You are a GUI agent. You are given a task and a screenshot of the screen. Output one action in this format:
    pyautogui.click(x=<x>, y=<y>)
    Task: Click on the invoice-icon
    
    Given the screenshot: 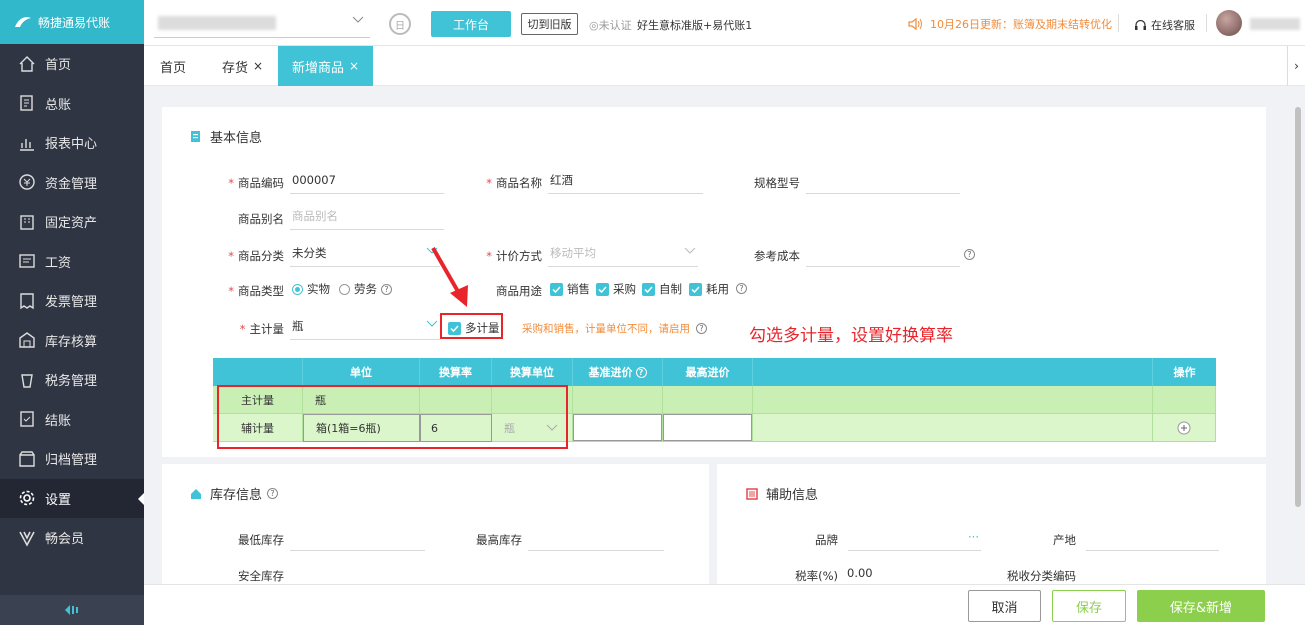 What is the action you would take?
    pyautogui.click(x=27, y=301)
    